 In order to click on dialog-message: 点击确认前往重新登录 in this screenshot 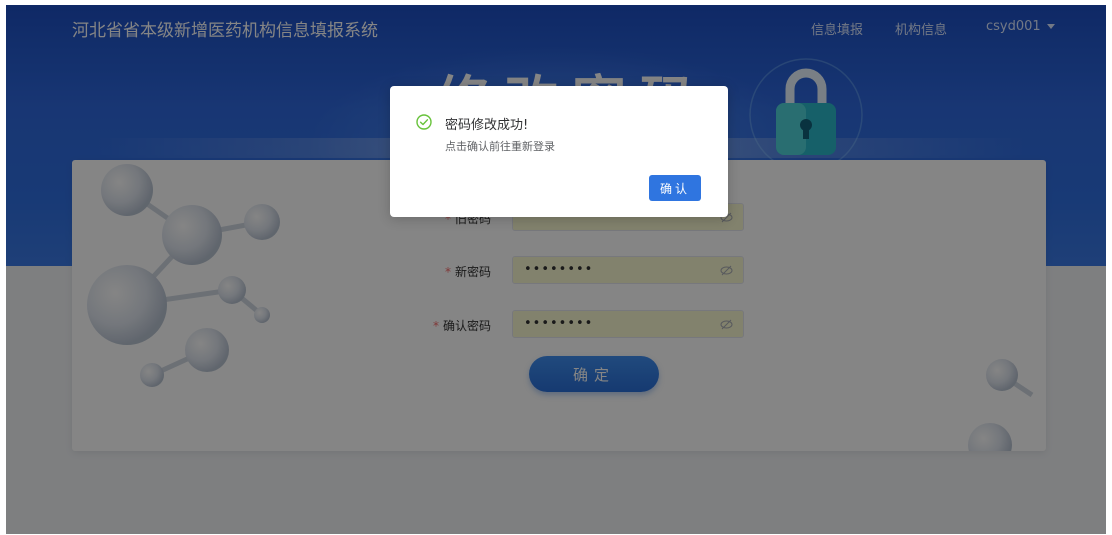, I will do `click(500, 146)`.